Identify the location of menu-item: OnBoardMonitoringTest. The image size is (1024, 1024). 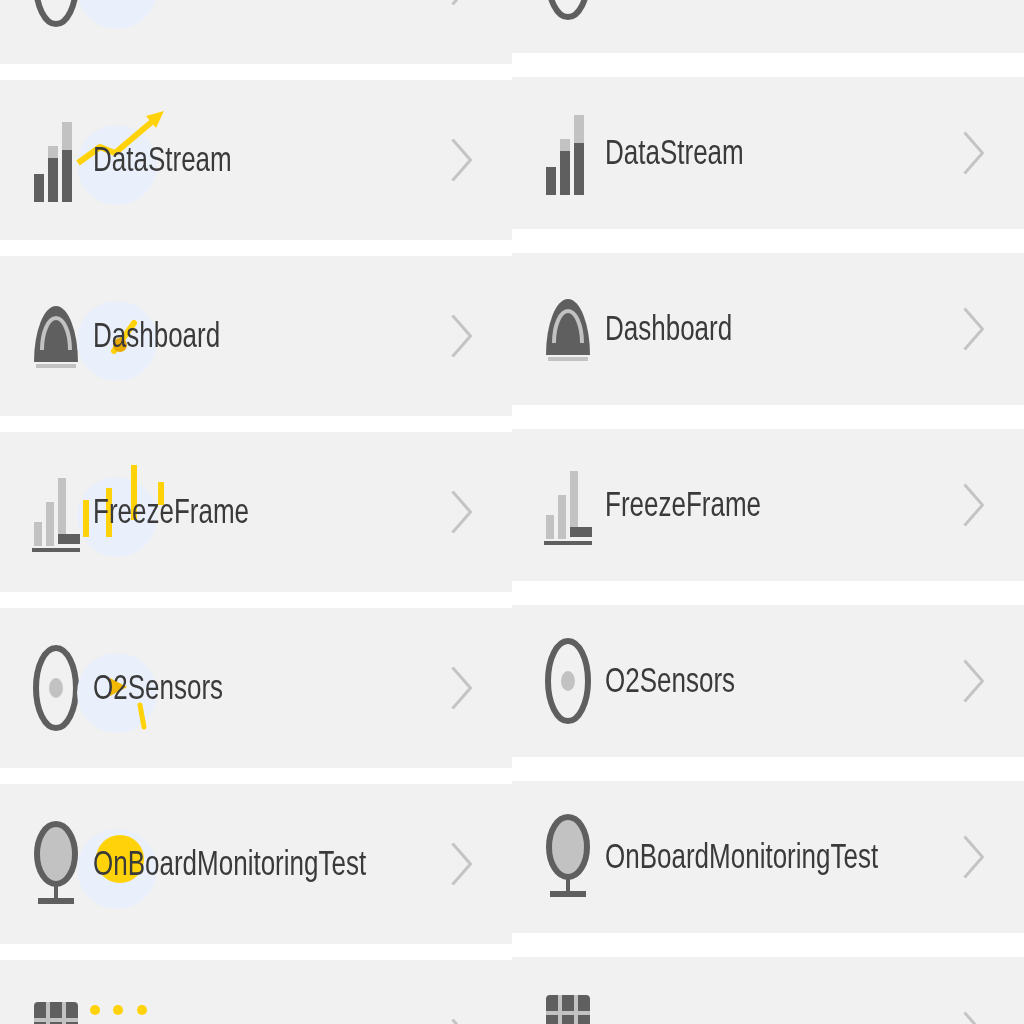
(768, 857).